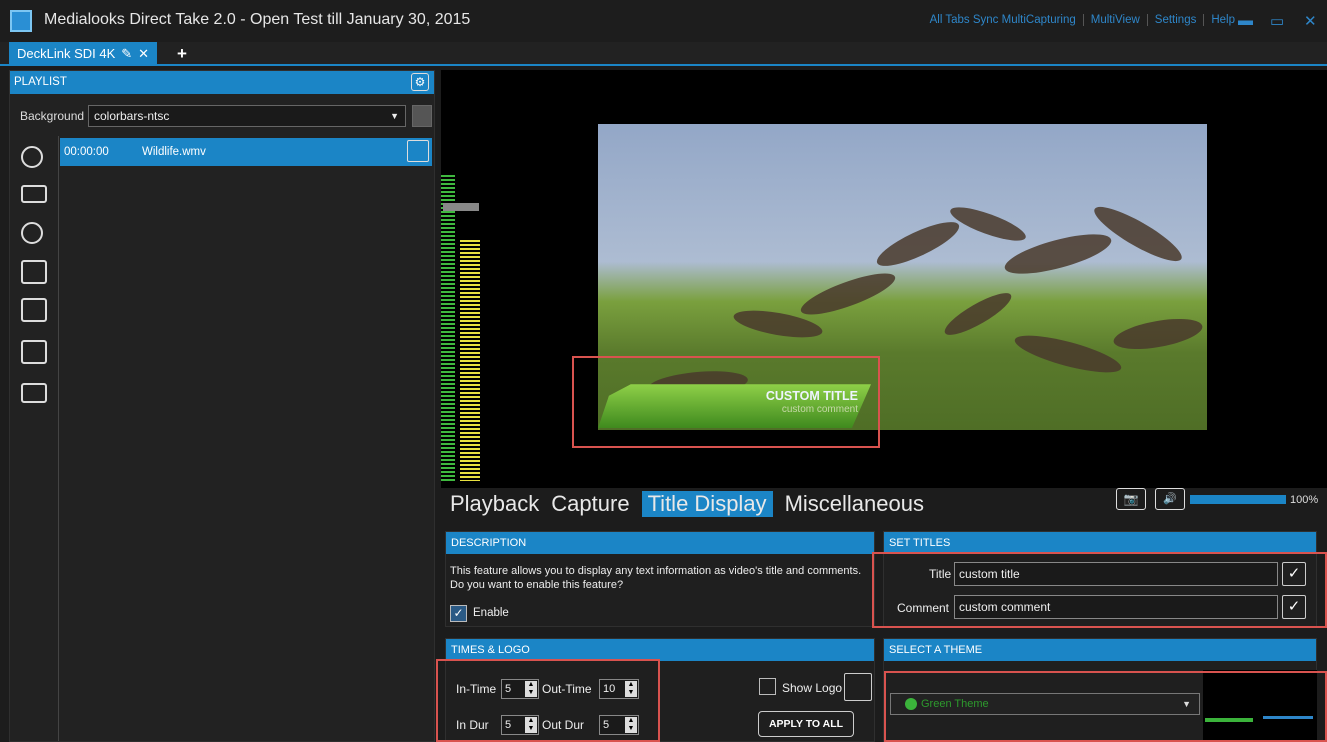 The width and height of the screenshot is (1327, 742). What do you see at coordinates (394, 116) in the screenshot?
I see `chevron-down-icon: ▼` at bounding box center [394, 116].